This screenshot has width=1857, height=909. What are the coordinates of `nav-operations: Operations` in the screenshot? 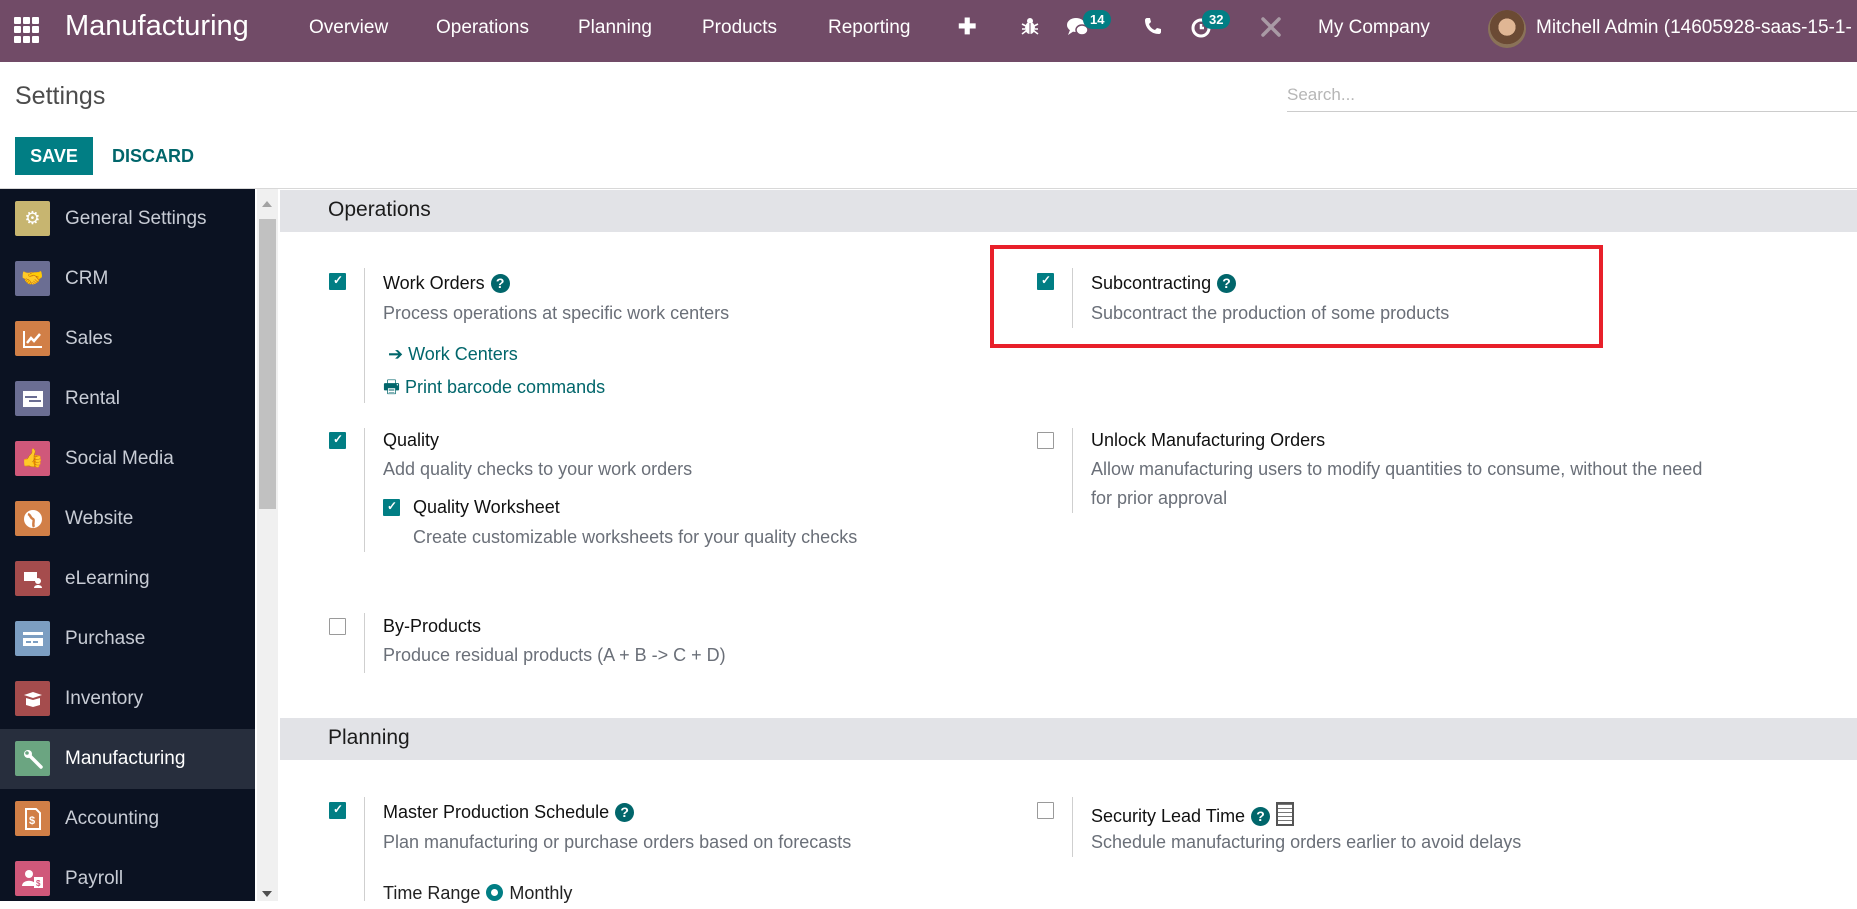 It's located at (482, 28).